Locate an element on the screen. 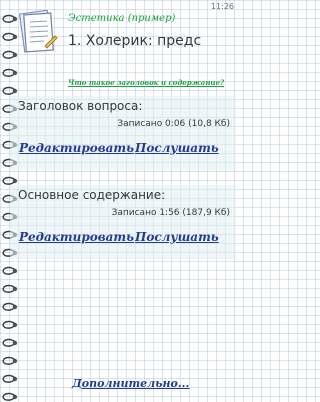 This screenshot has width=320, height=402. topic-title: 1. Холерик: предс is located at coordinates (135, 41).